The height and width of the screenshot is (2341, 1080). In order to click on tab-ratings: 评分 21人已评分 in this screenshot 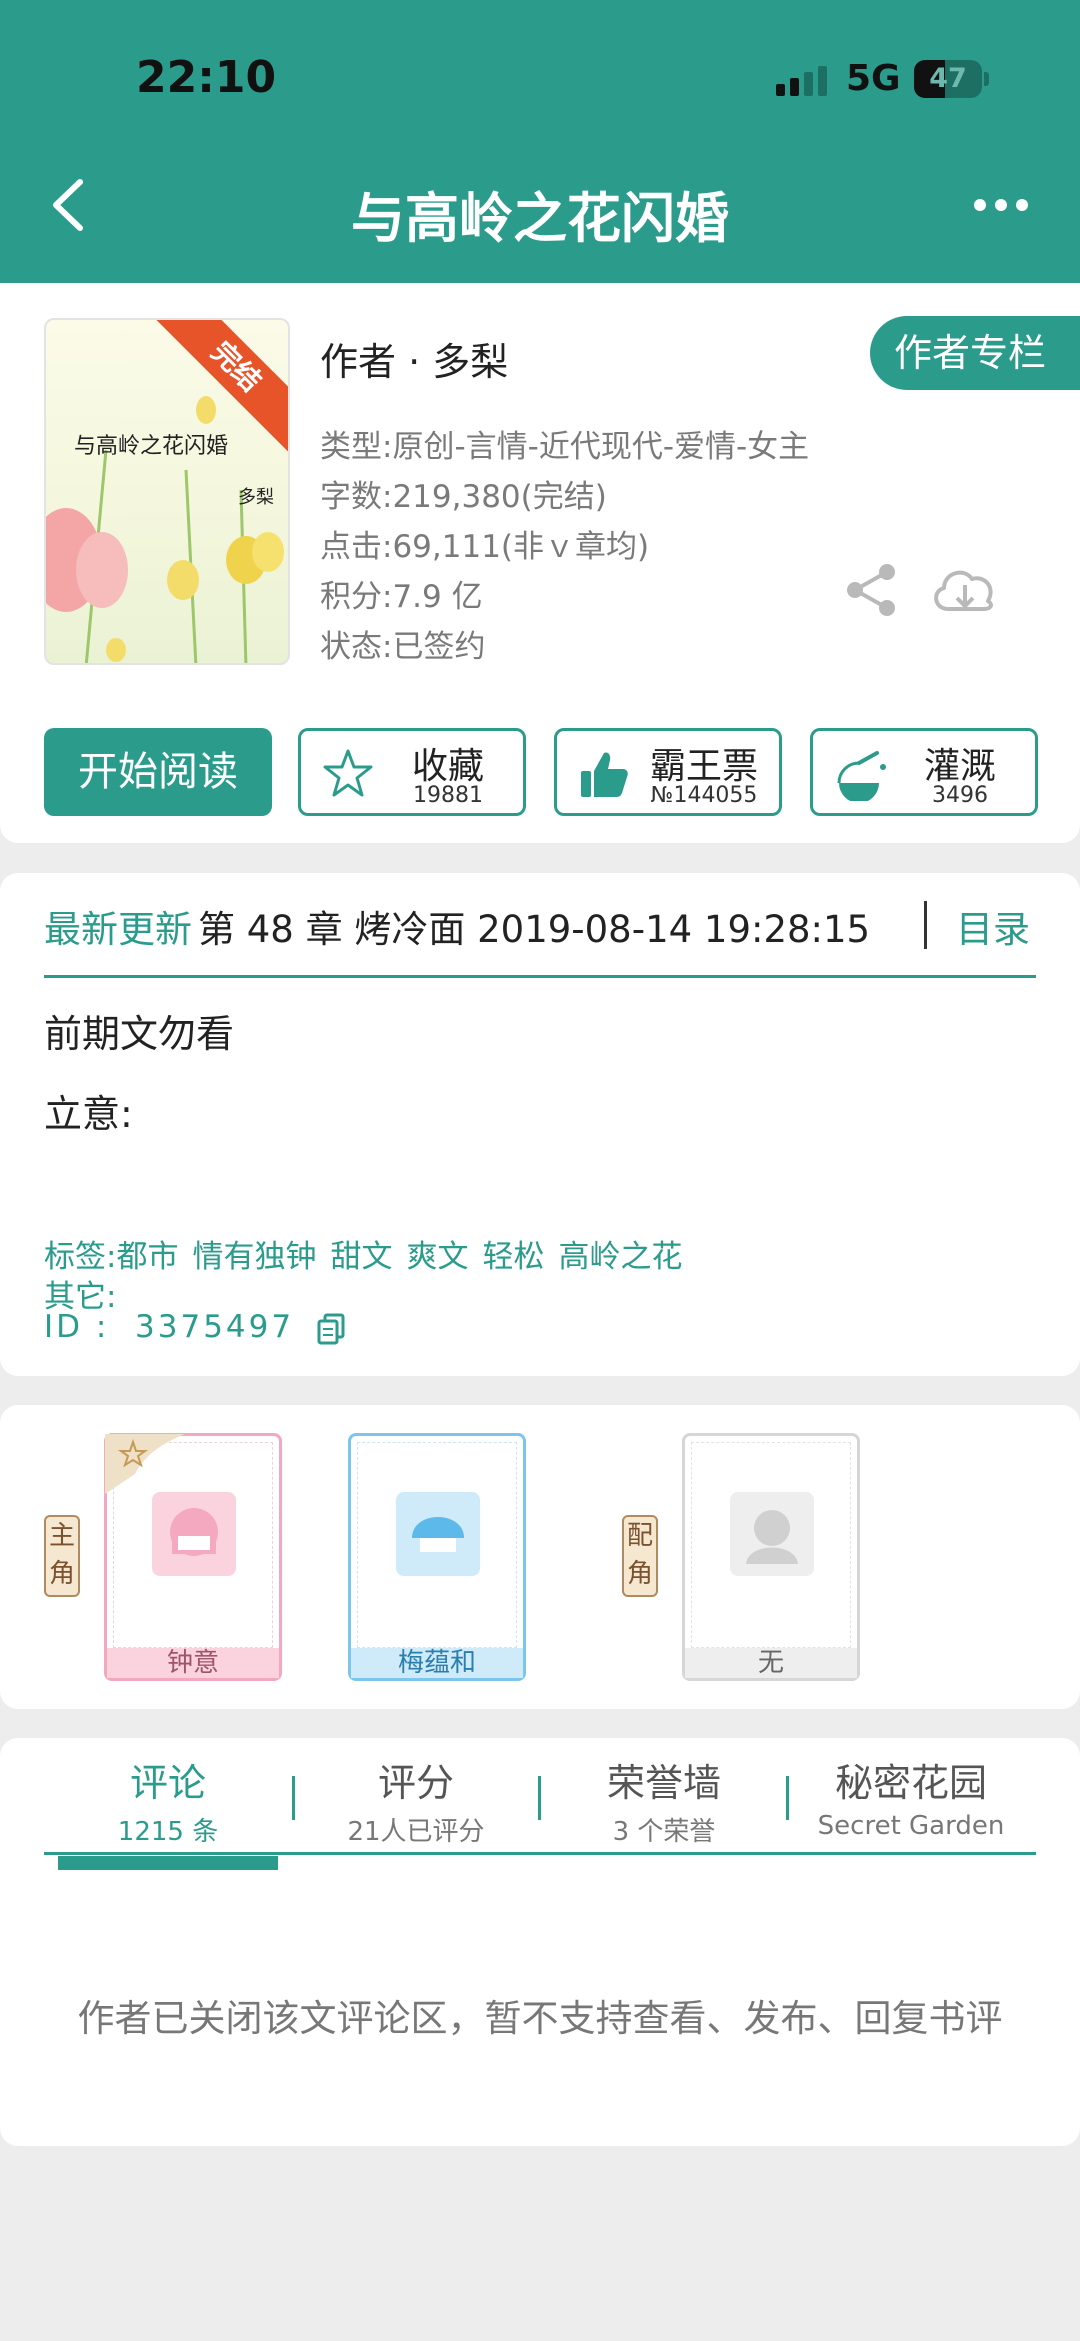, I will do `click(416, 1800)`.